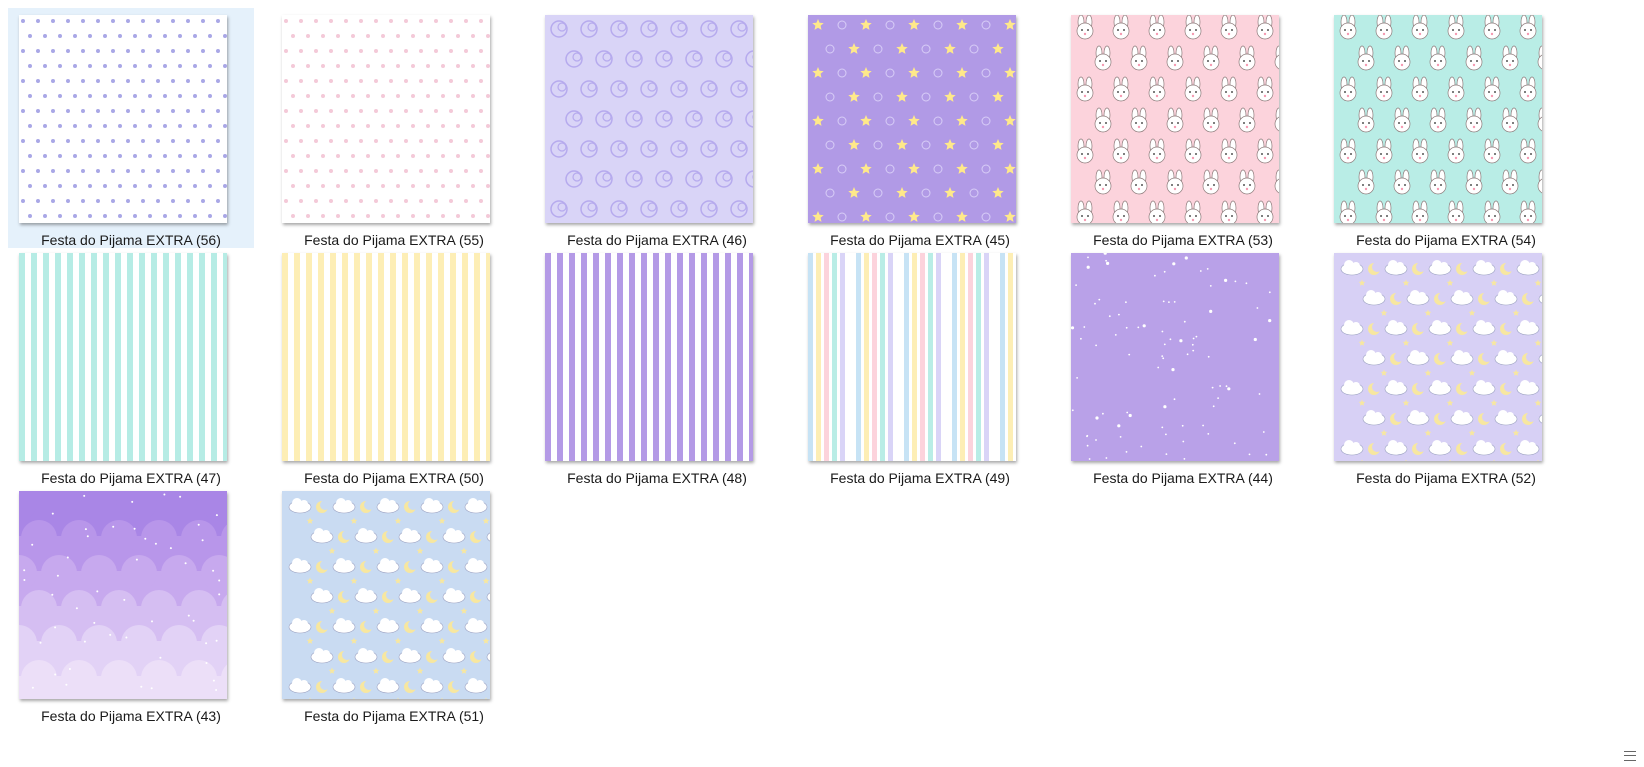 The image size is (1644, 767). What do you see at coordinates (394, 716) in the screenshot?
I see `file-name-label: Festa do Pijama EXTRA (51)` at bounding box center [394, 716].